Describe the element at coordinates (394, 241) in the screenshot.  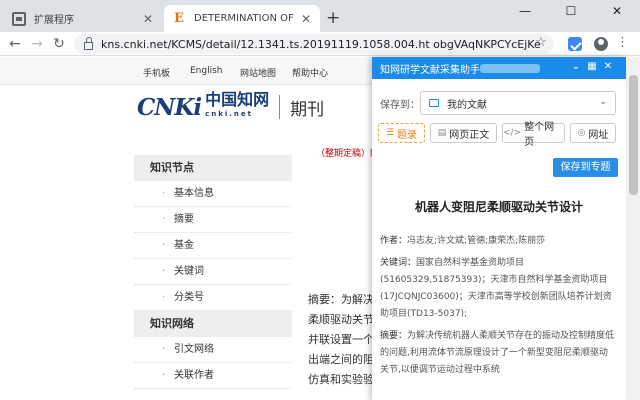
I see `field-label: 作者：` at that location.